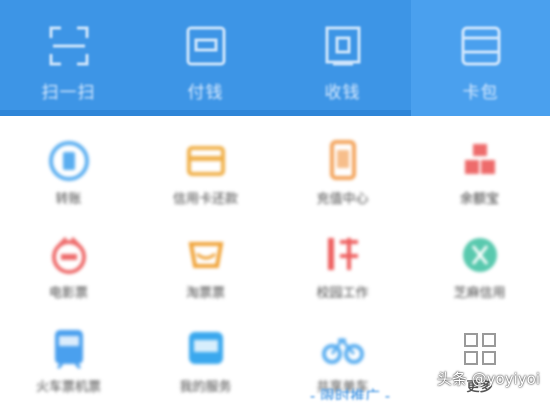 The height and width of the screenshot is (408, 550). Describe the element at coordinates (205, 348) in the screenshot. I see `service-icon` at that location.